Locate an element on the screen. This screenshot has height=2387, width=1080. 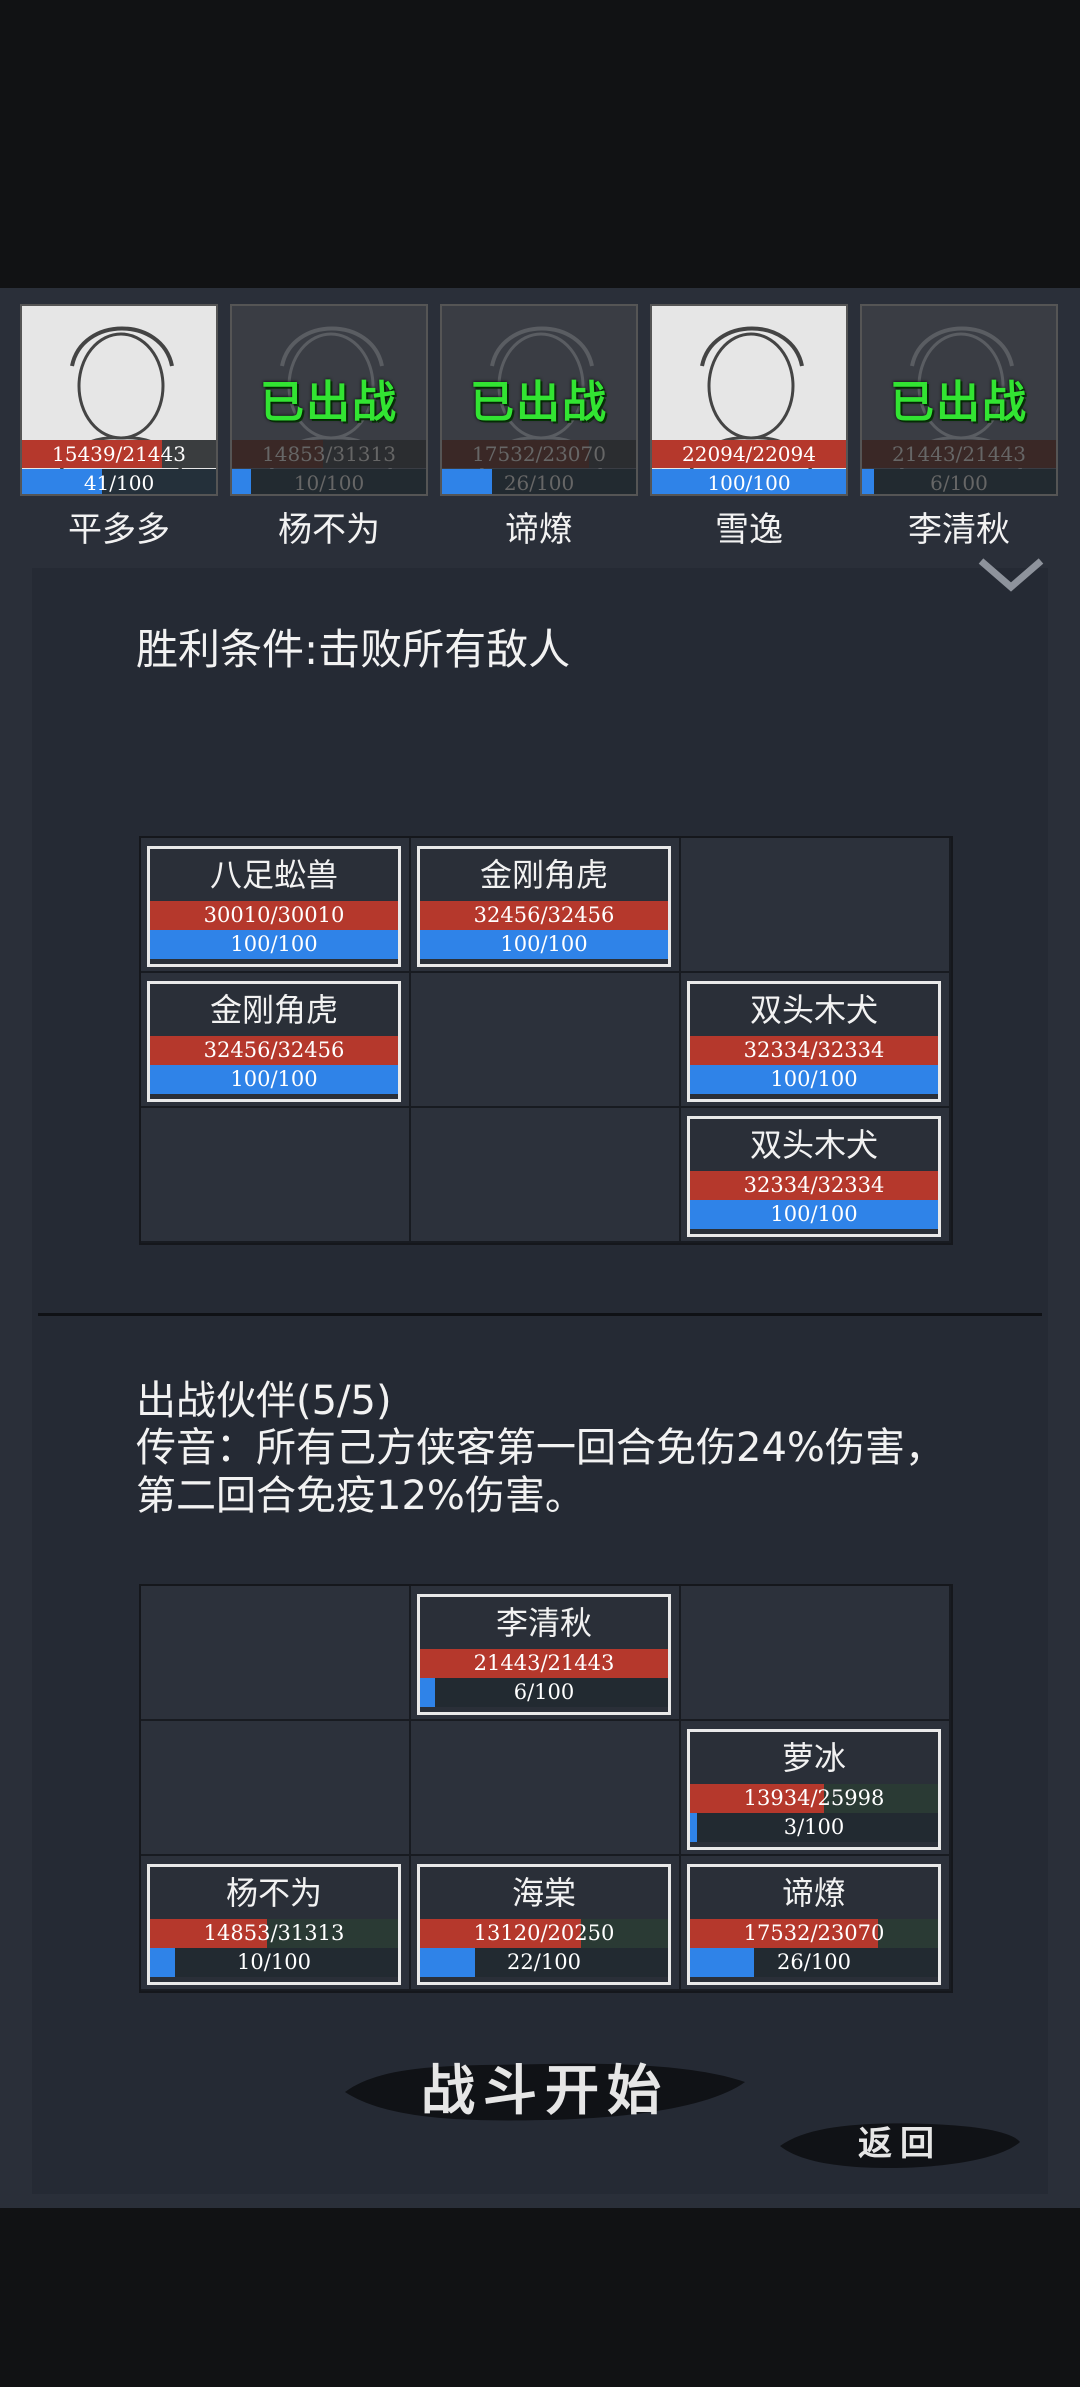
section-divider is located at coordinates (540, 1314).